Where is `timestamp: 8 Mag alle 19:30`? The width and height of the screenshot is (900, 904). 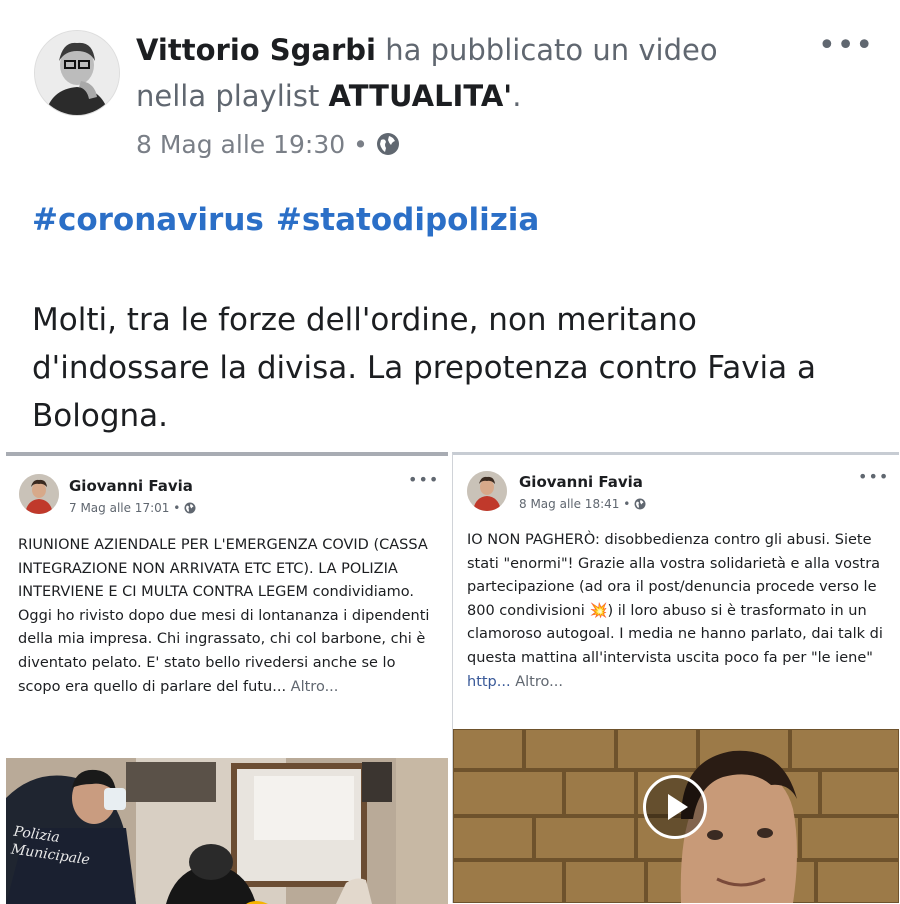 timestamp: 8 Mag alle 19:30 is located at coordinates (240, 144).